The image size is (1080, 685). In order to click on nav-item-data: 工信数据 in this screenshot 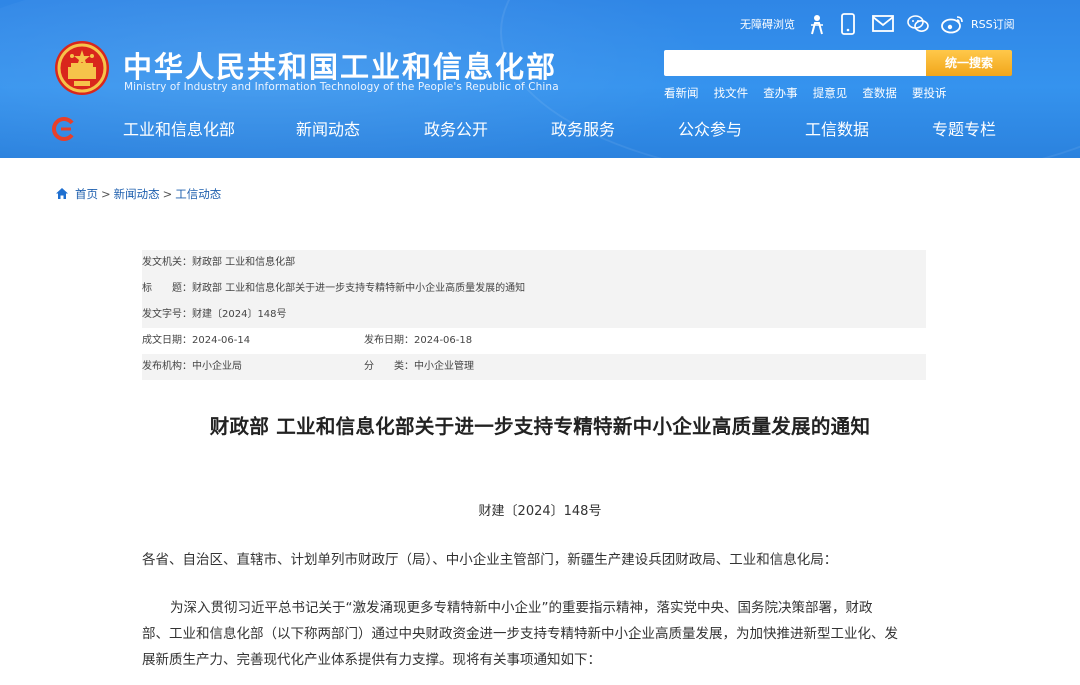, I will do `click(837, 130)`.